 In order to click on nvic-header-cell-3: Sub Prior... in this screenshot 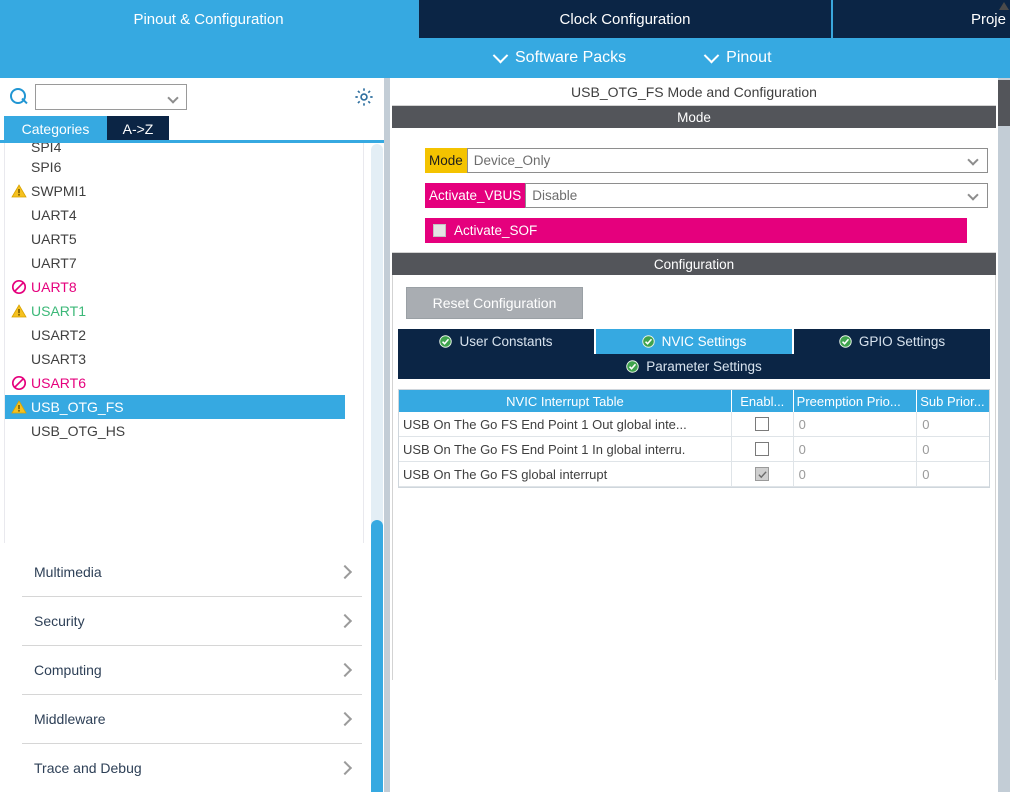, I will do `click(953, 401)`.